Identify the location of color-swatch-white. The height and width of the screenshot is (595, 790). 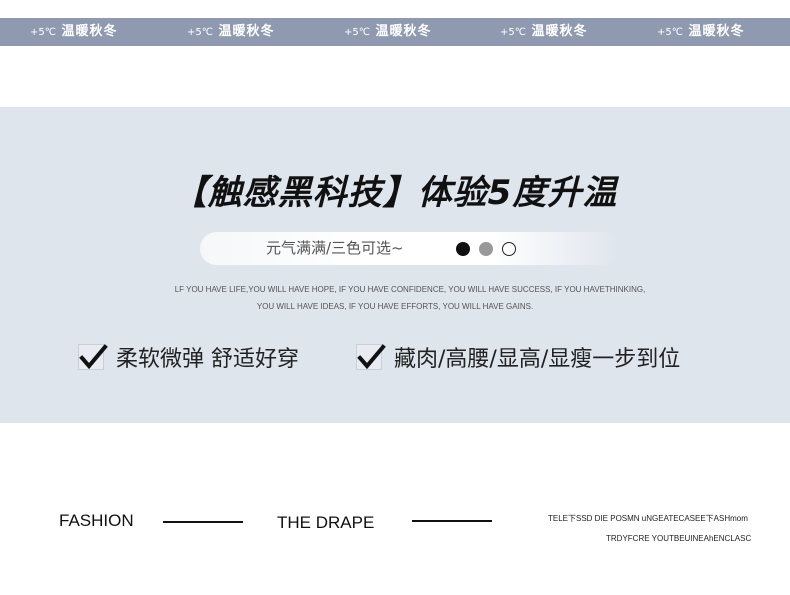
(509, 249).